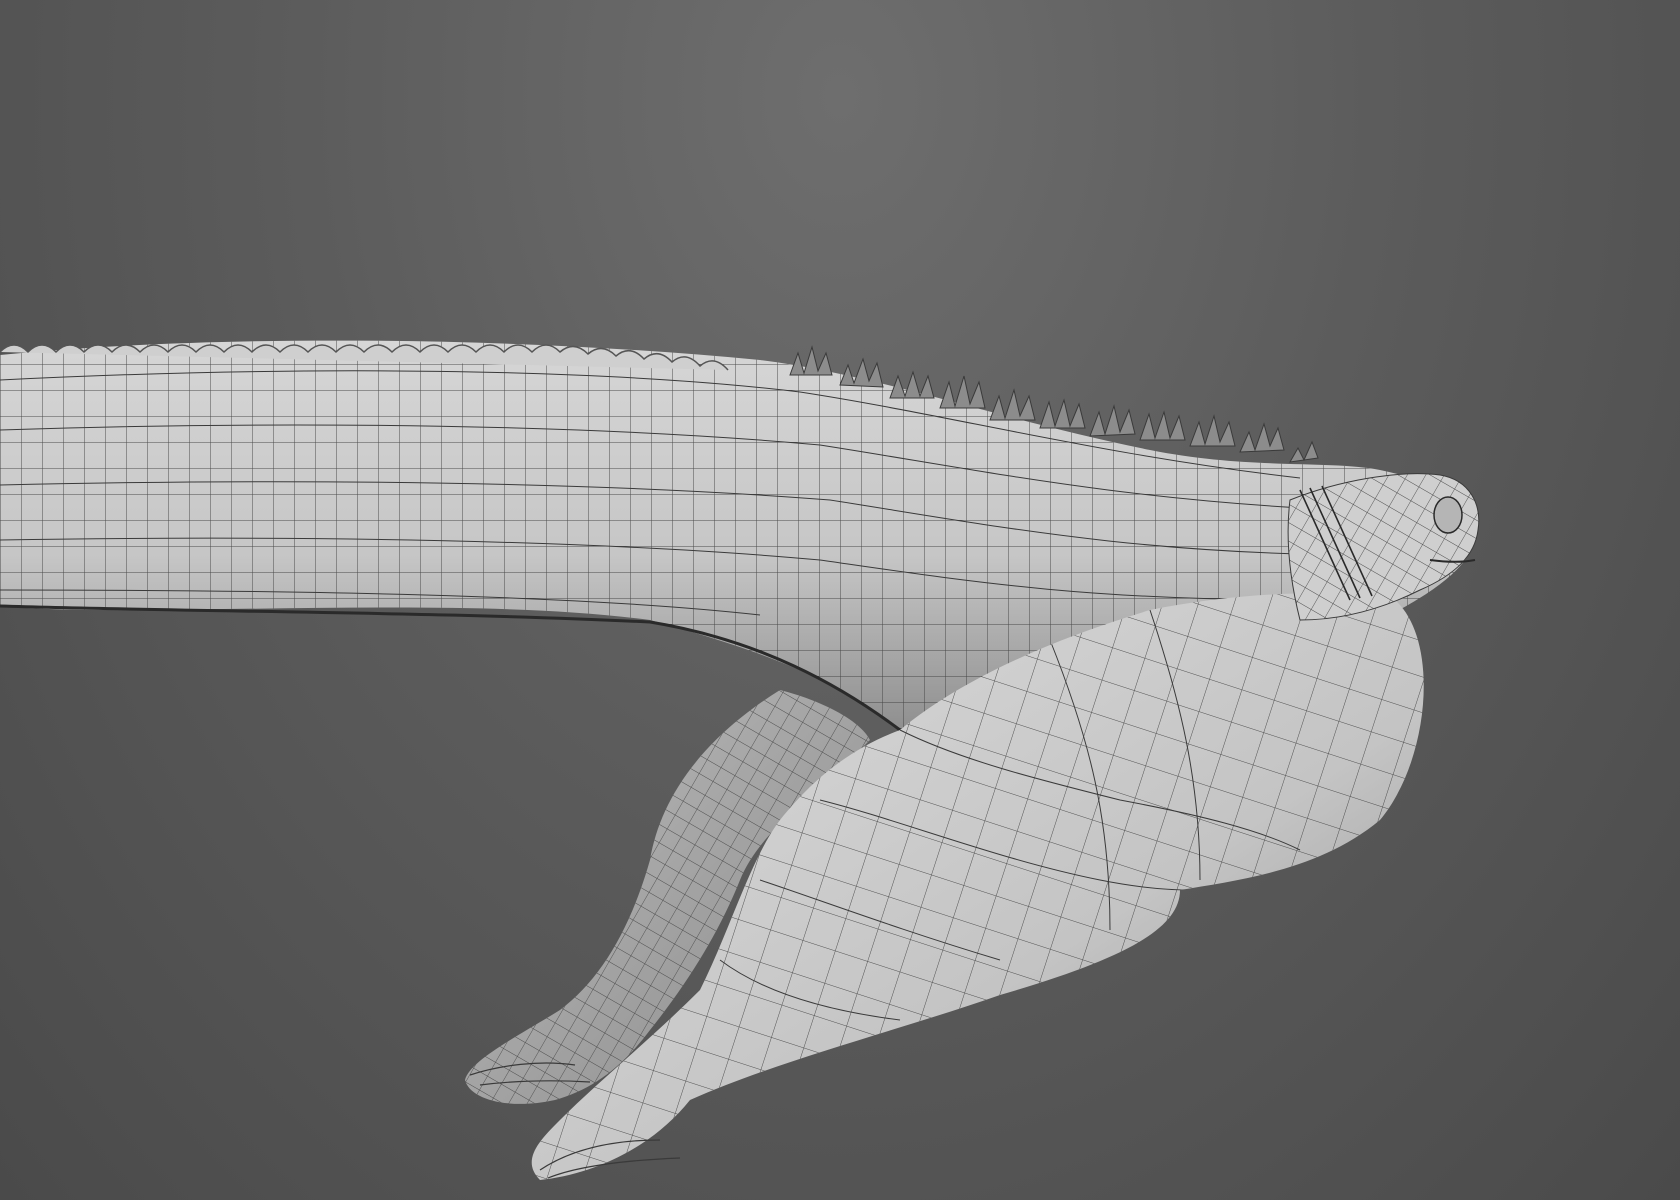  Describe the element at coordinates (1448, 515) in the screenshot. I see `eye` at that location.